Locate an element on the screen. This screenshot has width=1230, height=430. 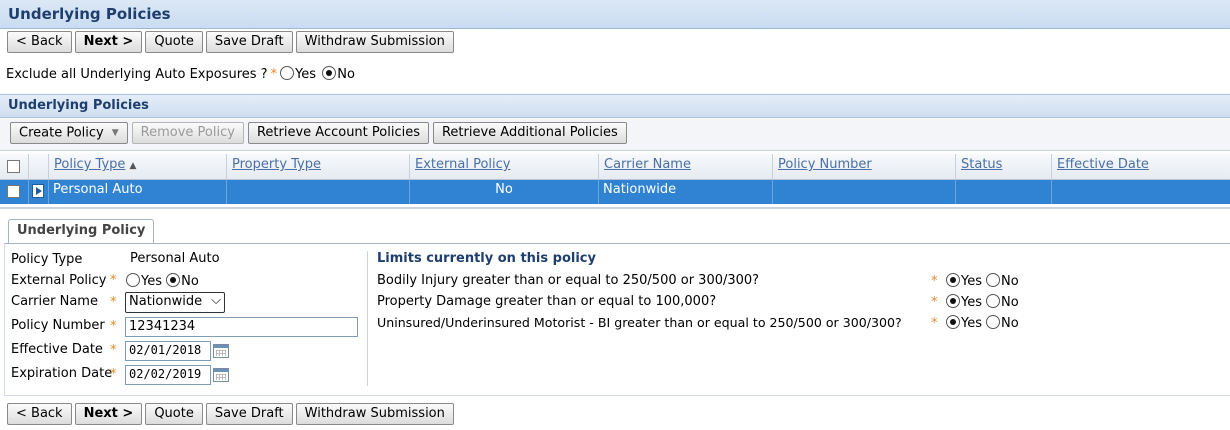
exclude-no-label: No is located at coordinates (346, 74).